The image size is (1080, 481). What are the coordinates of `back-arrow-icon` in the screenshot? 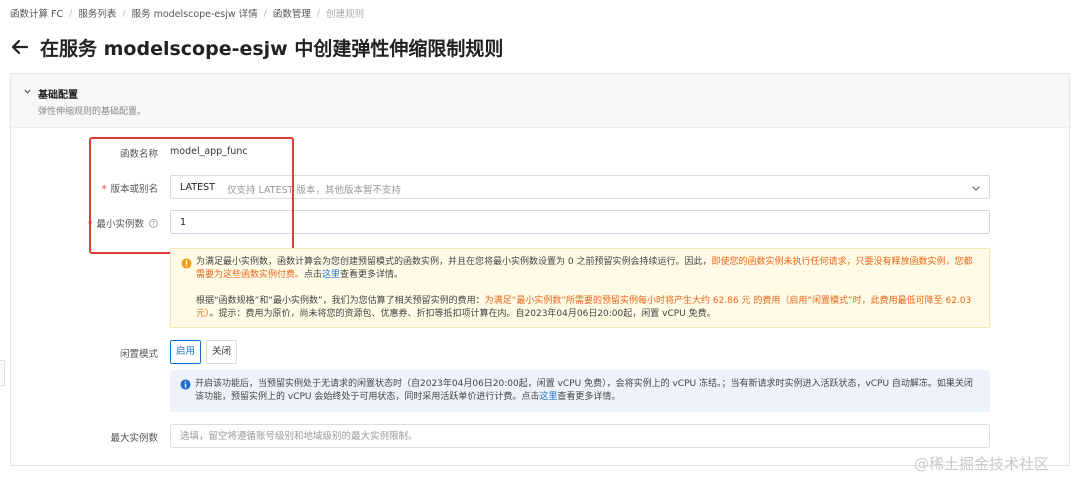 It's located at (20, 47).